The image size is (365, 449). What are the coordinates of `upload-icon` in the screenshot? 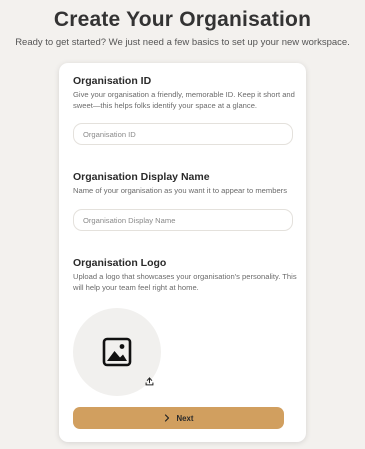 It's located at (149, 381).